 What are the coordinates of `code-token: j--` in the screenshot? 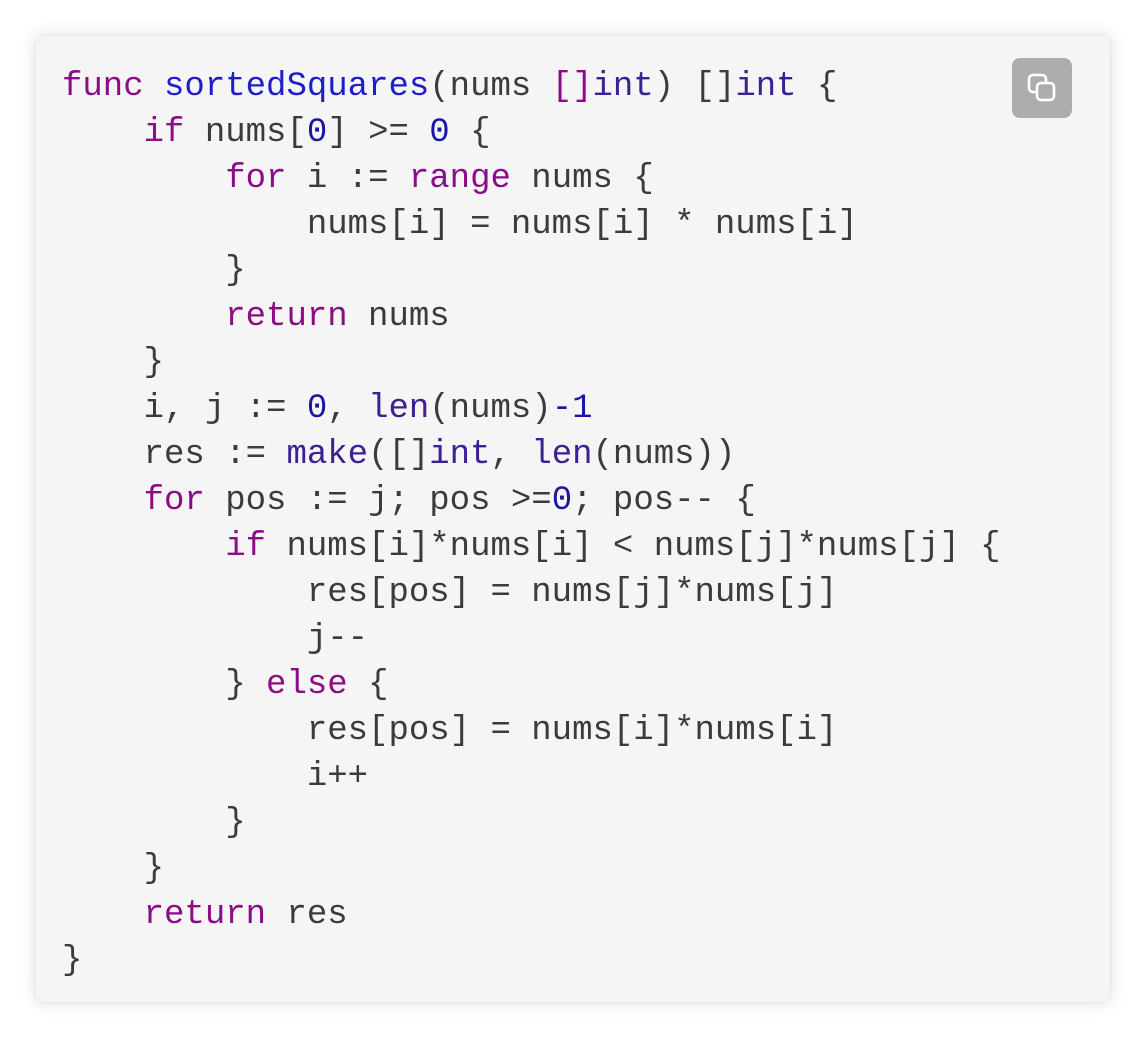 It's located at (215, 639).